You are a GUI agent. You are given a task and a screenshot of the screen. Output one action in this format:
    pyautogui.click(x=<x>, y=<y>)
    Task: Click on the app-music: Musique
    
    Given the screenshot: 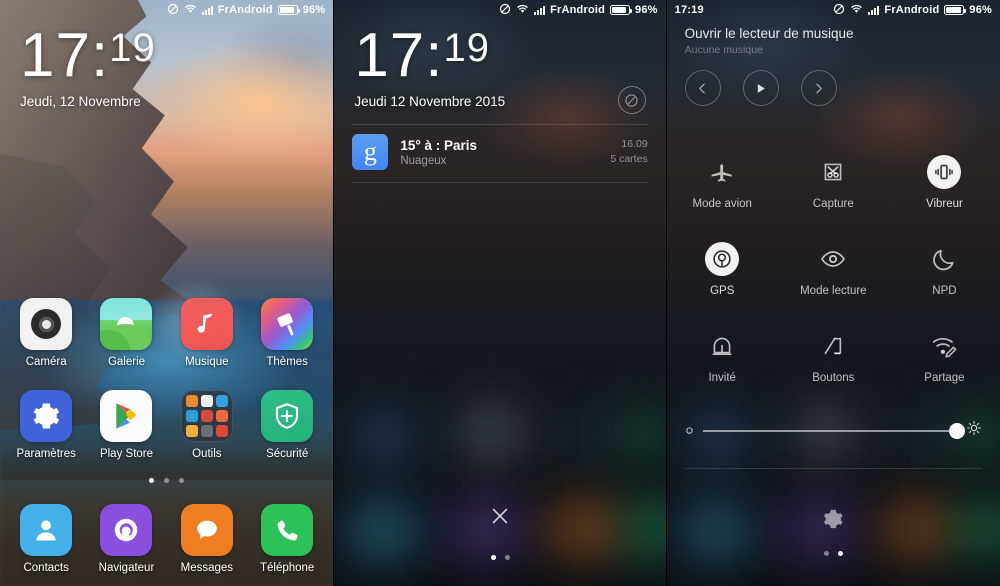 What is the action you would take?
    pyautogui.click(x=207, y=333)
    